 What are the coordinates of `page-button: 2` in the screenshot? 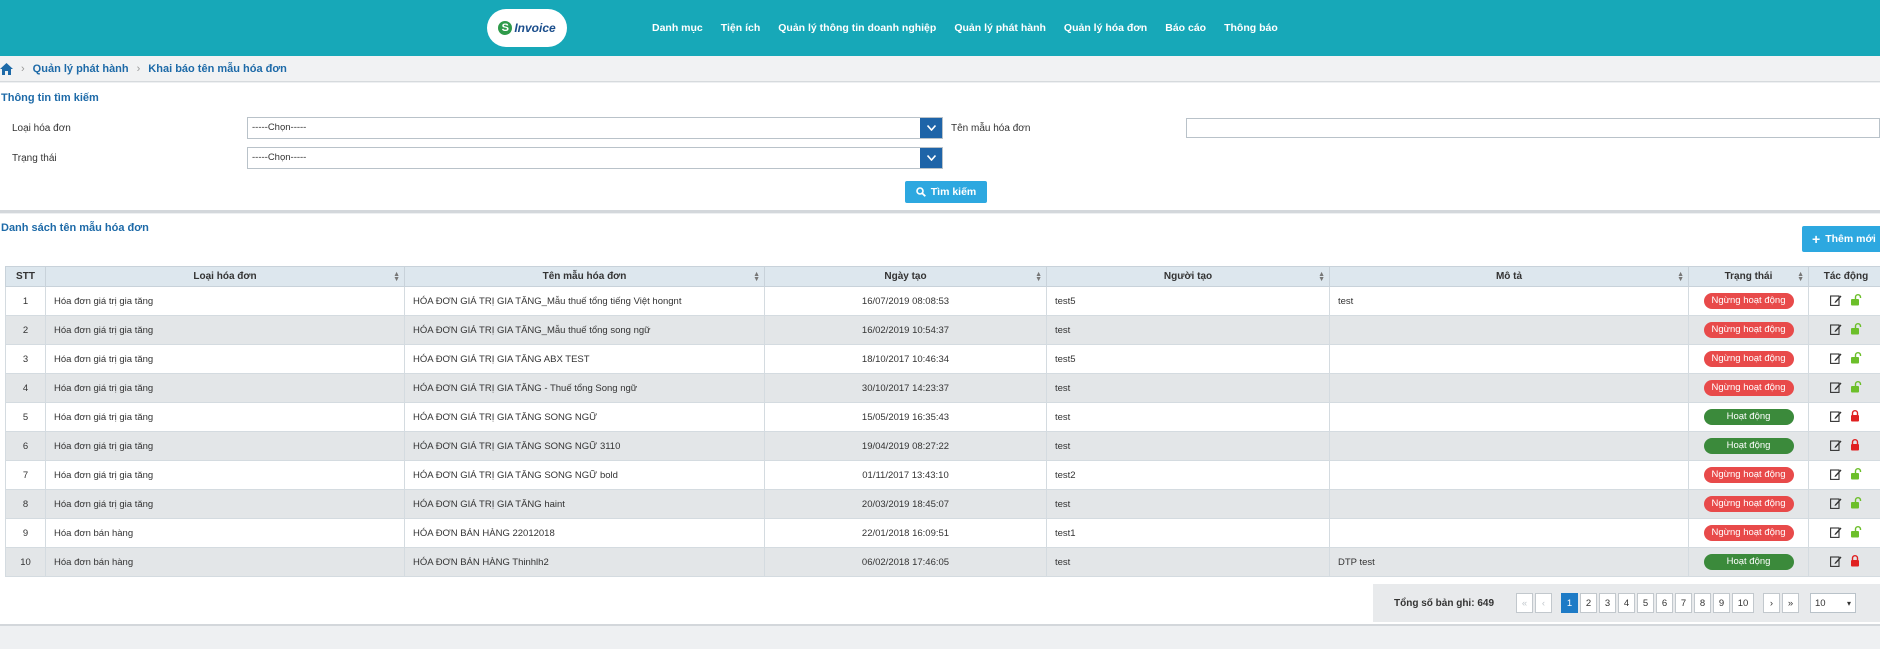 It's located at (1589, 603).